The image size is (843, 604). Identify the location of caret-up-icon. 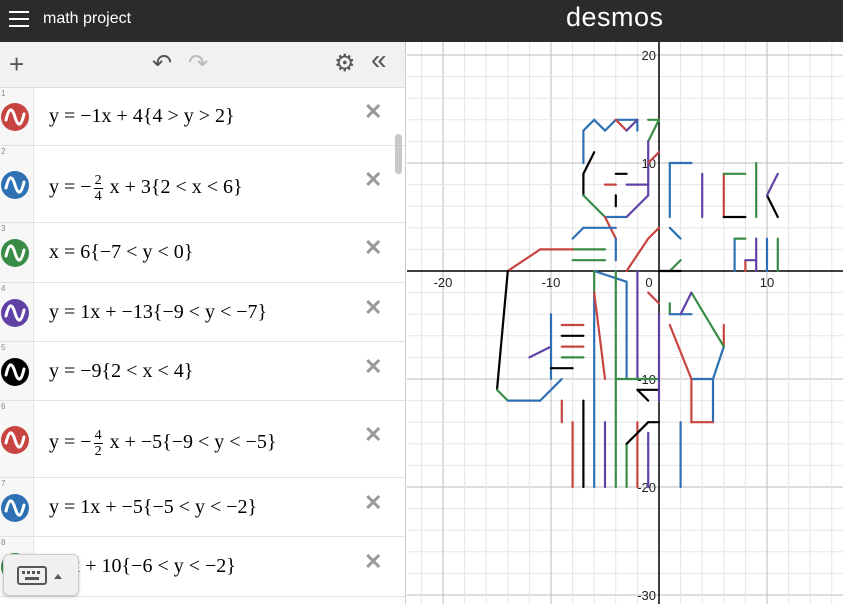
(58, 576).